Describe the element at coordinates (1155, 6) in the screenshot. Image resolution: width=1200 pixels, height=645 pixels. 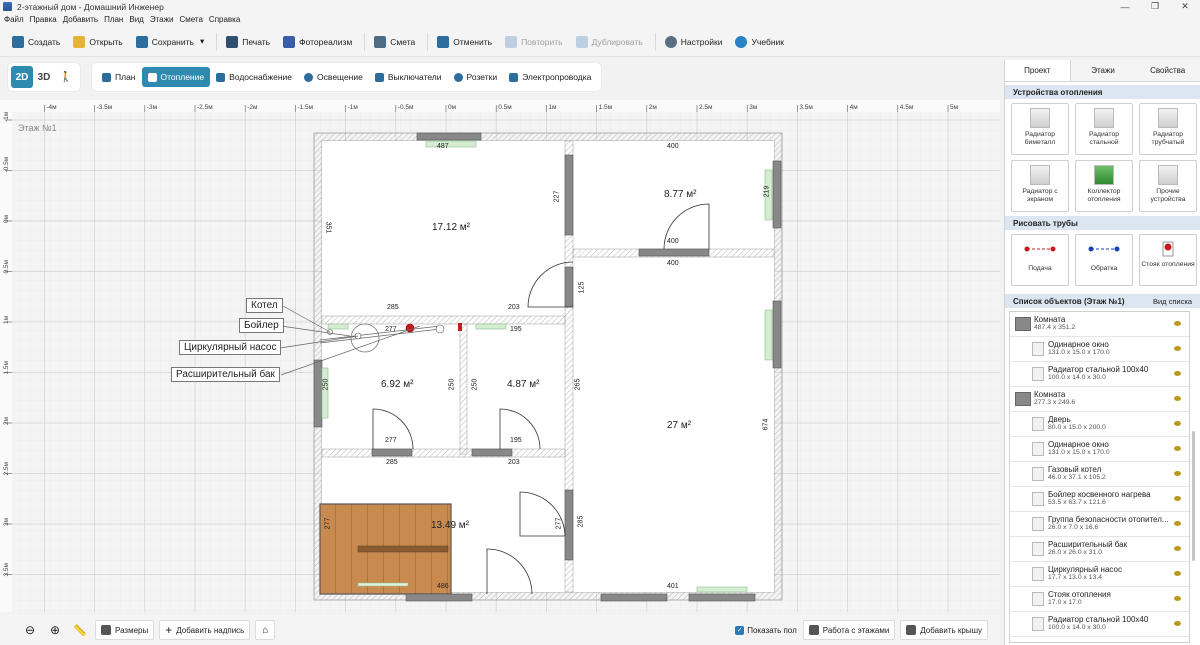
I see `maximize-button: ❐` at that location.